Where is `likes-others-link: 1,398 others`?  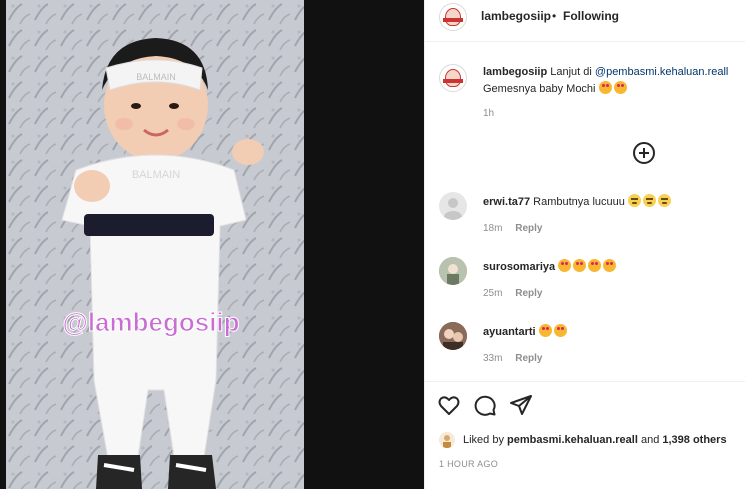
likes-others-link: 1,398 others is located at coordinates (694, 440).